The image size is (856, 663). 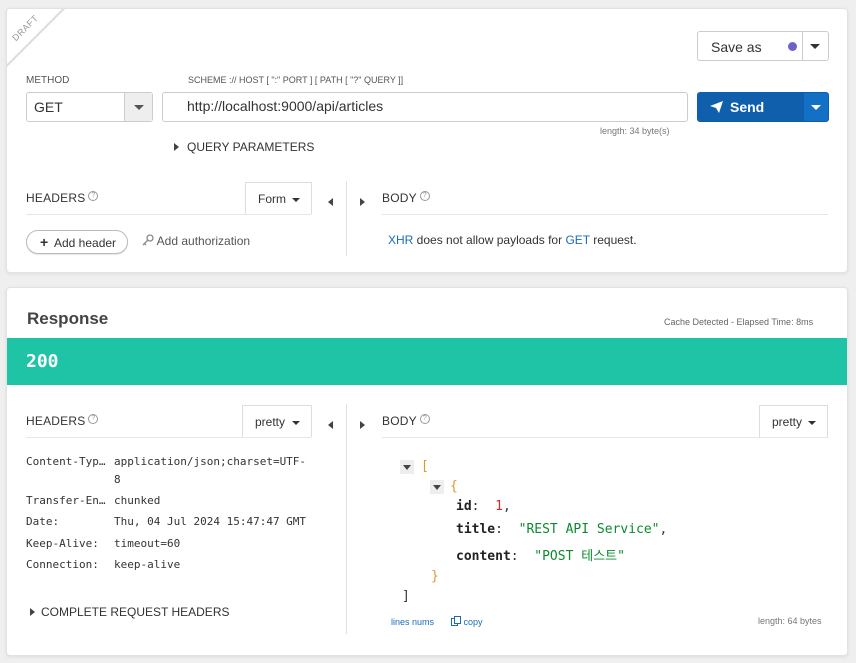 What do you see at coordinates (562, 529) in the screenshot?
I see `json-entry-title: title: "REST API Service",` at bounding box center [562, 529].